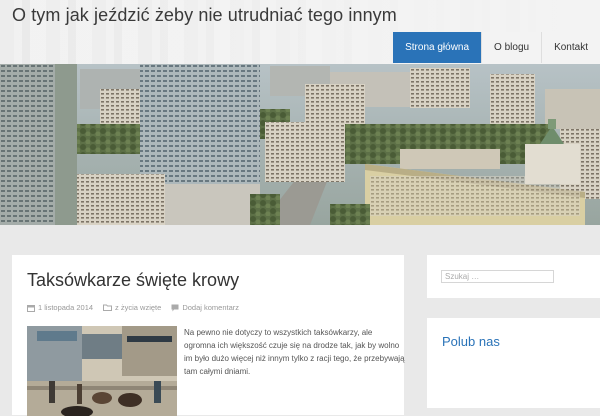 The width and height of the screenshot is (600, 416). What do you see at coordinates (437, 47) in the screenshot?
I see `nav-item-home: Strona główna` at bounding box center [437, 47].